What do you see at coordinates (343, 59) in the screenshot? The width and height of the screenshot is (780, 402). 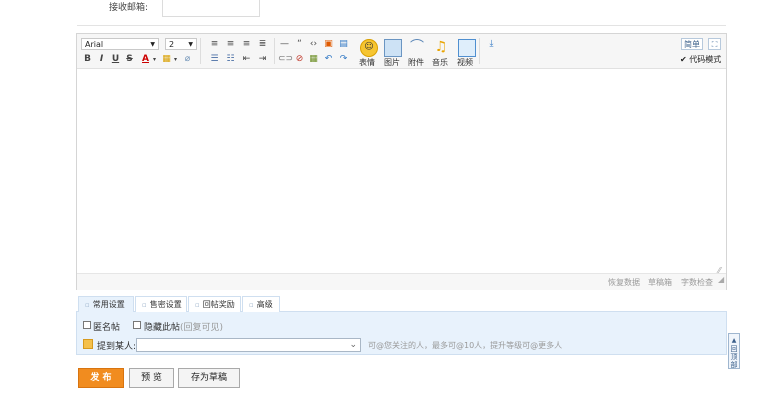 I see `redo-icon: ↷` at bounding box center [343, 59].